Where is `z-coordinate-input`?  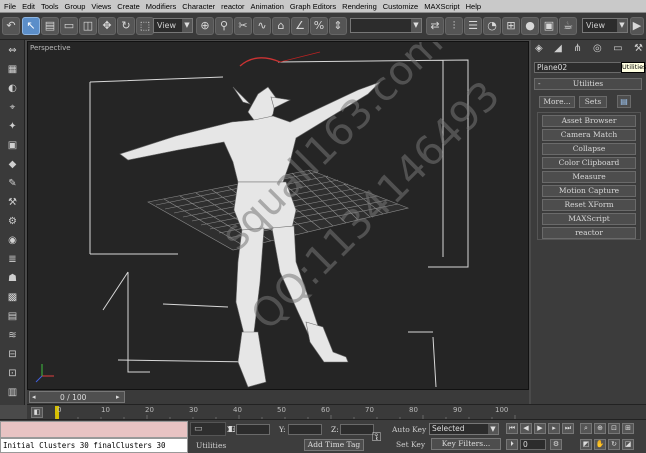
z-coordinate-input is located at coordinates (357, 429).